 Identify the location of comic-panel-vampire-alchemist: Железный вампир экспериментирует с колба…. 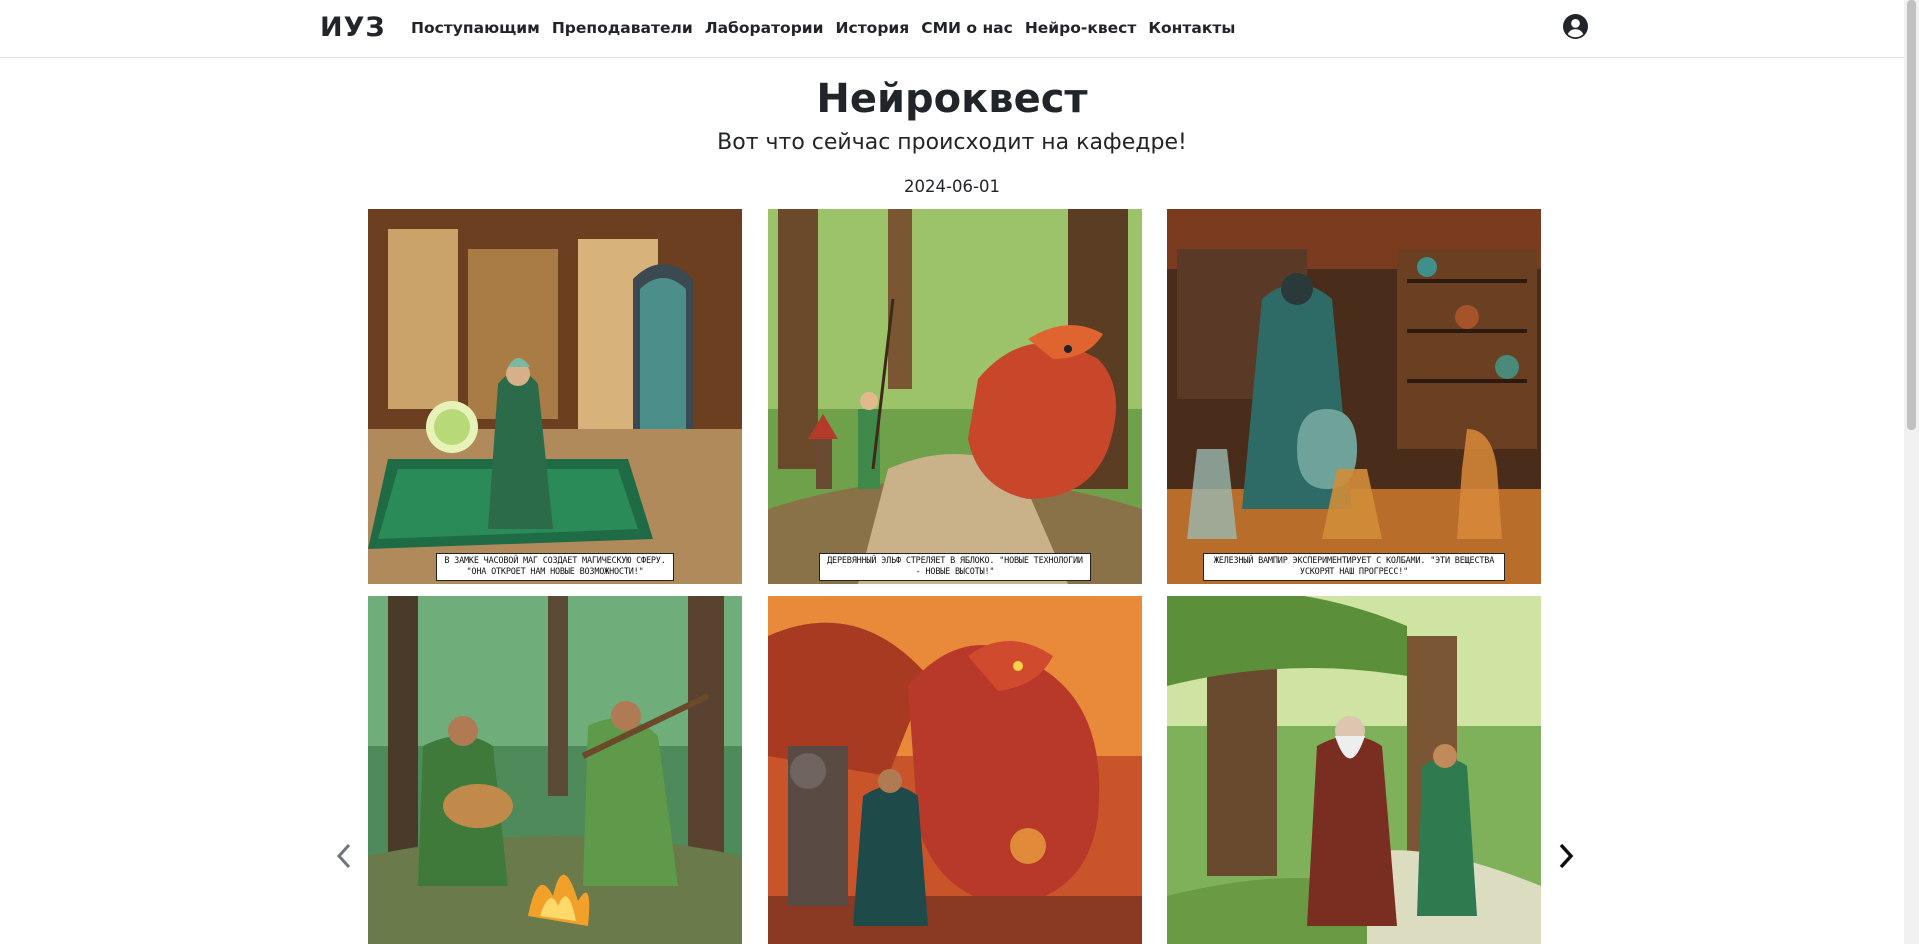
(1354, 396).